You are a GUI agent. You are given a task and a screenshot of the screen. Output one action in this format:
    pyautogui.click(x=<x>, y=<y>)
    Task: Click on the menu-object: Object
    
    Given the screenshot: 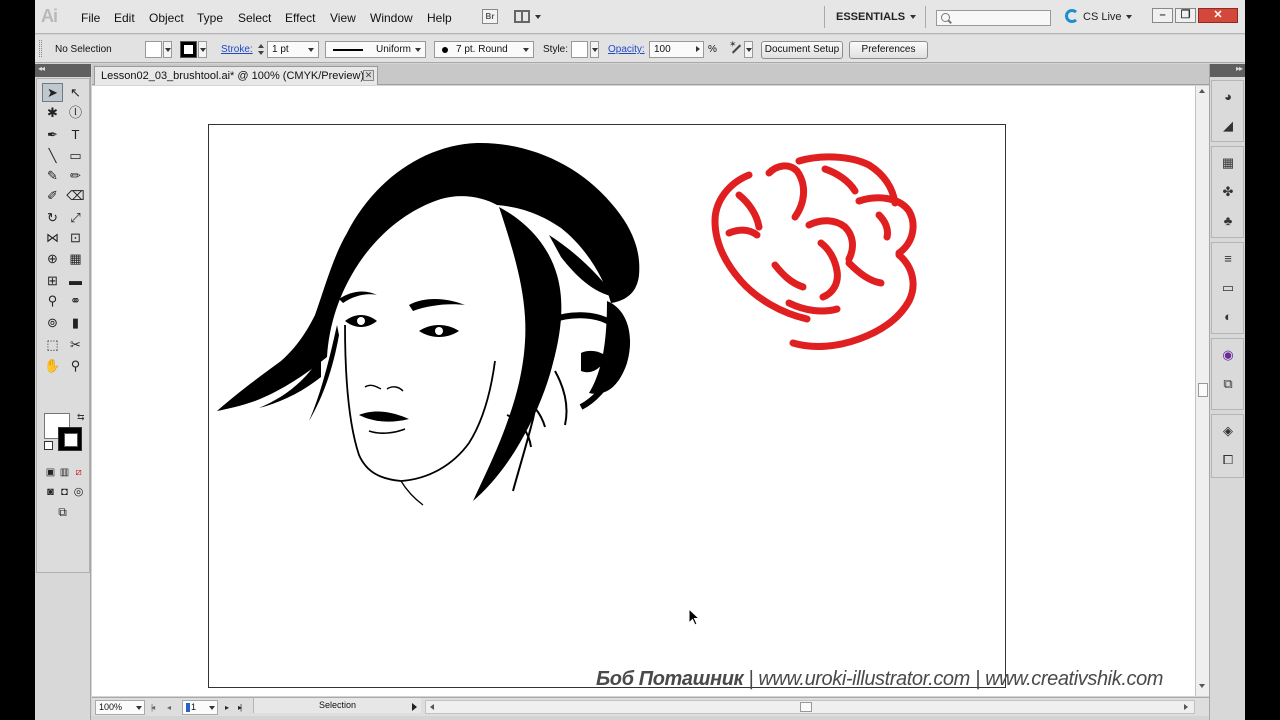 What is the action you would take?
    pyautogui.click(x=166, y=18)
    